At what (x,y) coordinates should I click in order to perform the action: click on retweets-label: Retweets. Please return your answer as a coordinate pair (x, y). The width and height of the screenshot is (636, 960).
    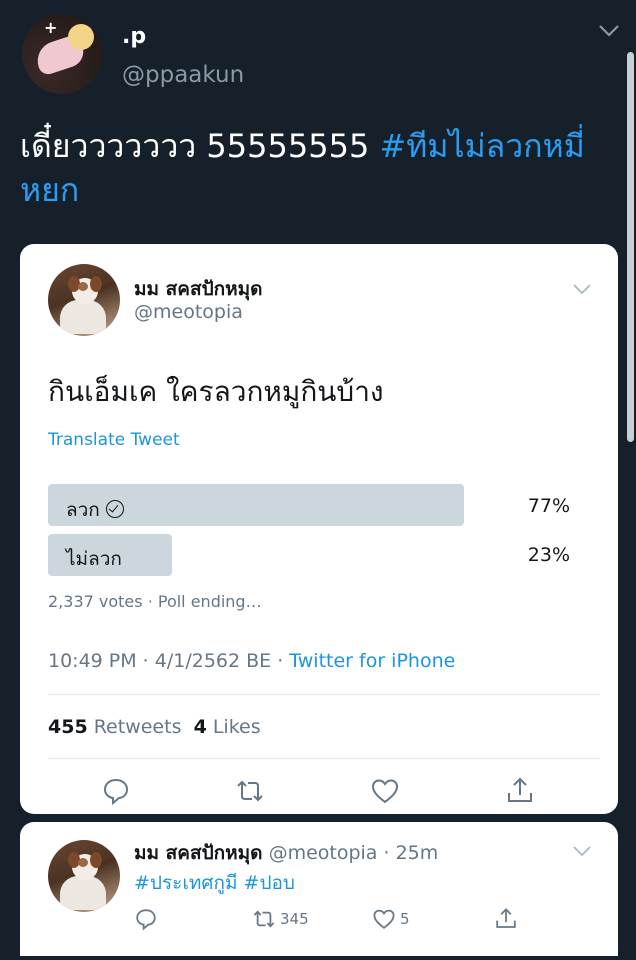
    Looking at the image, I should click on (134, 727).